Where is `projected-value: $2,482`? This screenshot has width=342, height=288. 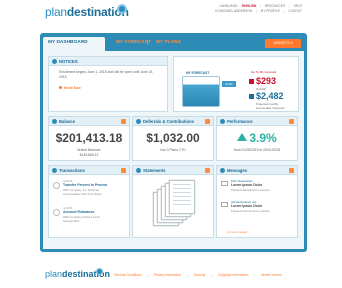 projected-value: $2,482 is located at coordinates (270, 96).